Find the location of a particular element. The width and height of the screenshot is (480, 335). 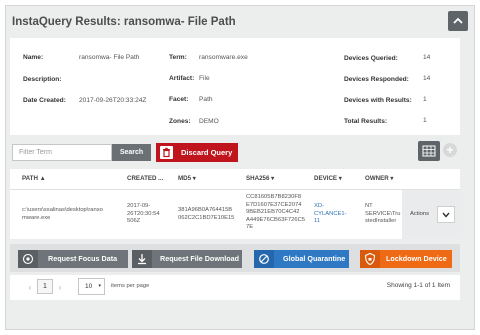

collapse-button is located at coordinates (458, 21).